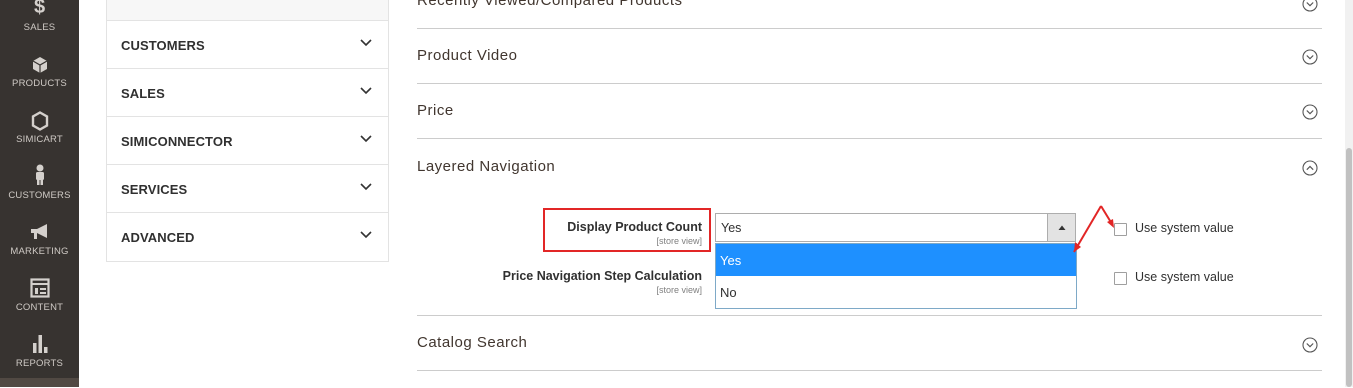  What do you see at coordinates (731, 228) in the screenshot?
I see `select-current-value: Yes` at bounding box center [731, 228].